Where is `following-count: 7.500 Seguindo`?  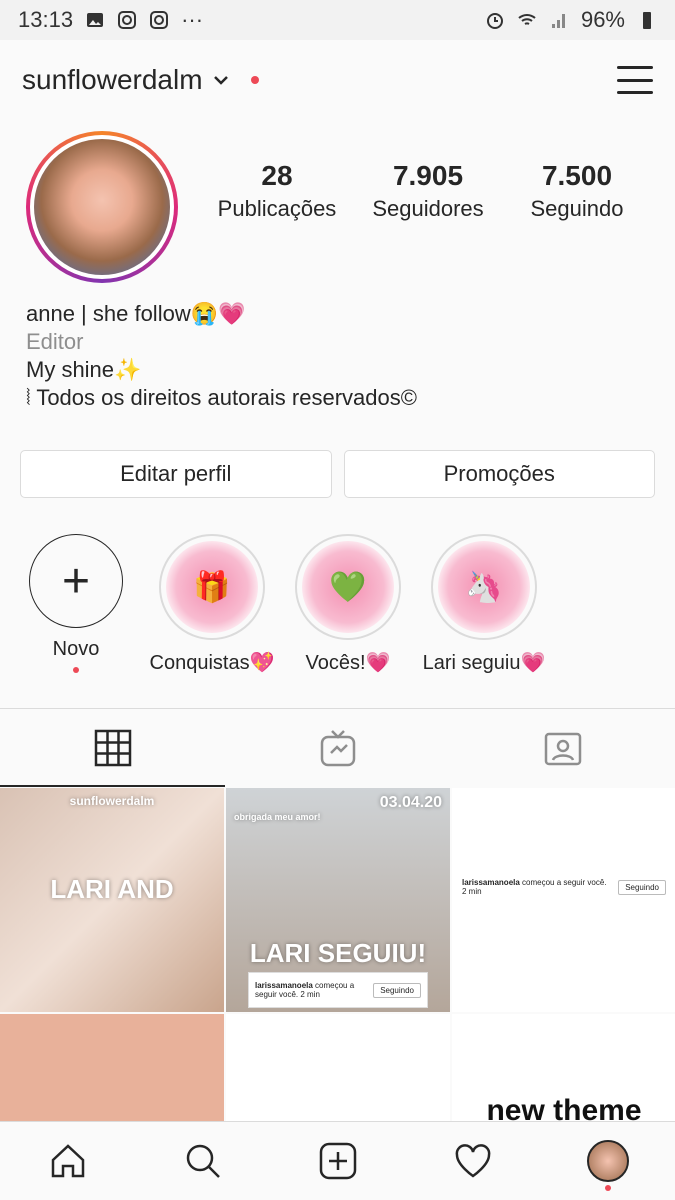 following-count: 7.500 Seguindo is located at coordinates (577, 191).